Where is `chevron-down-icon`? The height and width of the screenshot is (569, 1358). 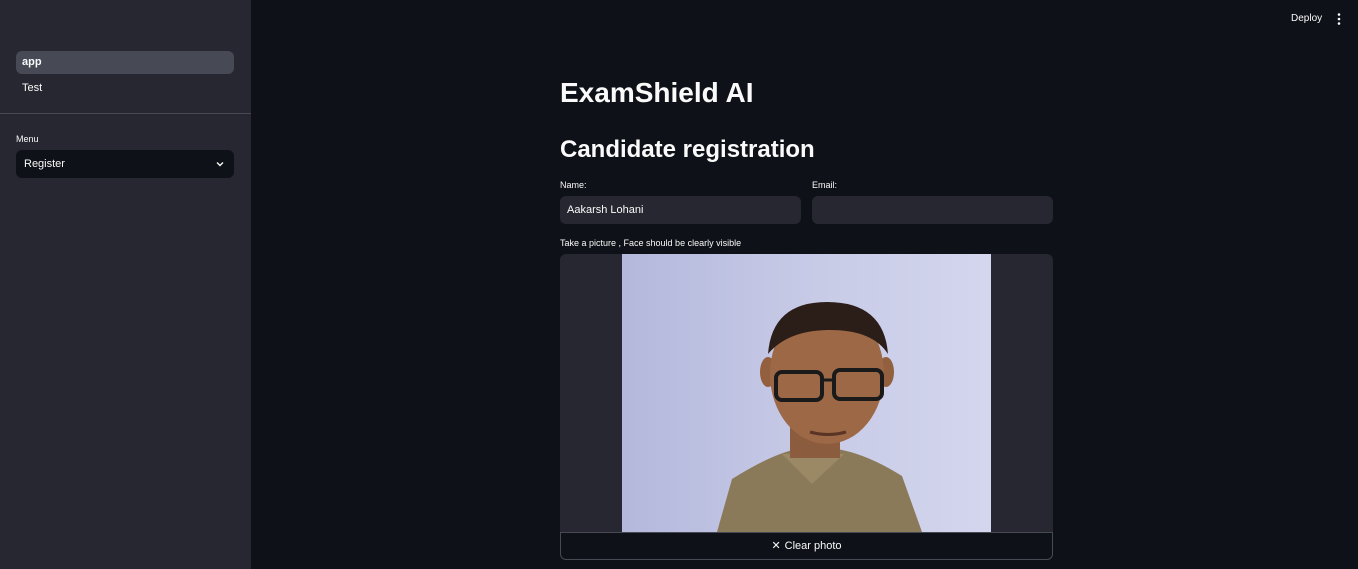
chevron-down-icon is located at coordinates (220, 164).